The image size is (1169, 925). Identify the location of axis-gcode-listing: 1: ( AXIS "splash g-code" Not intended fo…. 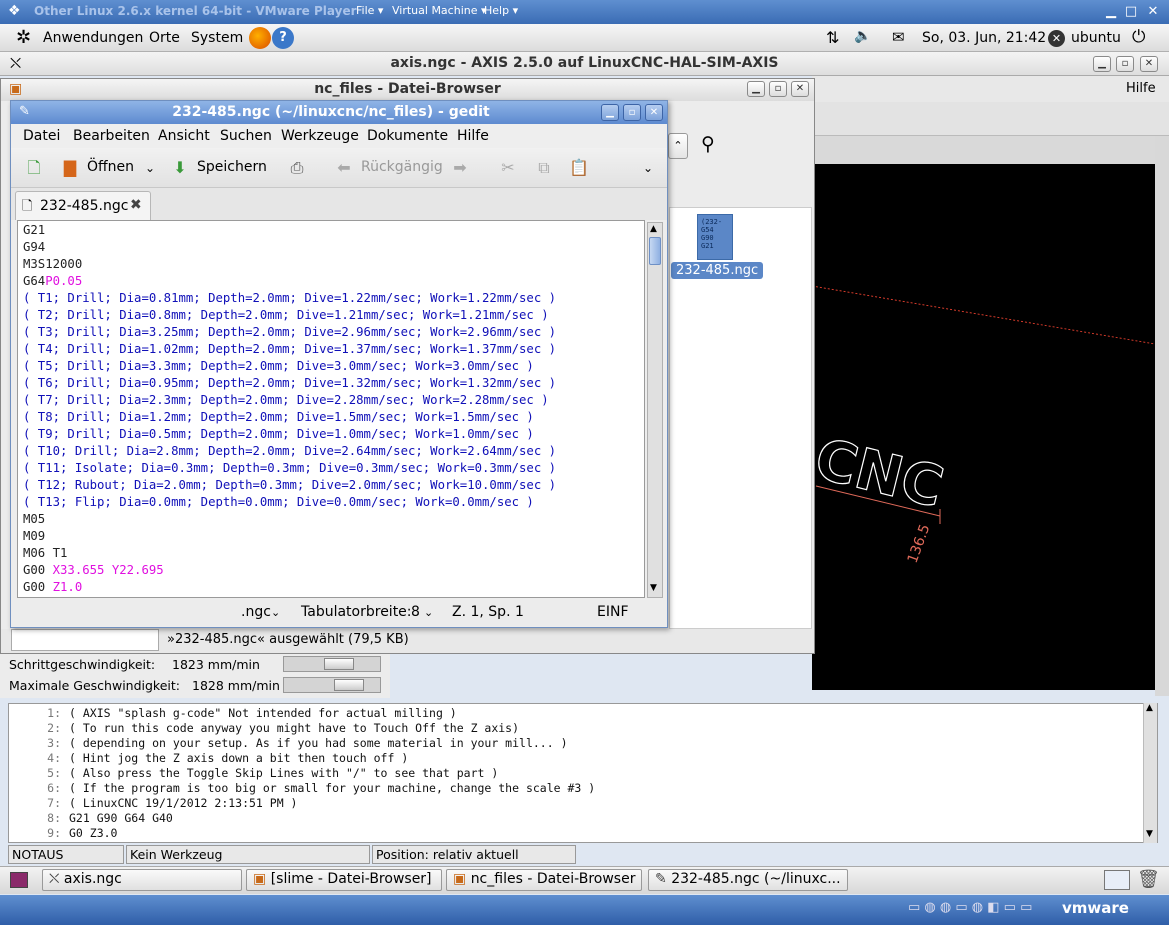
(583, 773).